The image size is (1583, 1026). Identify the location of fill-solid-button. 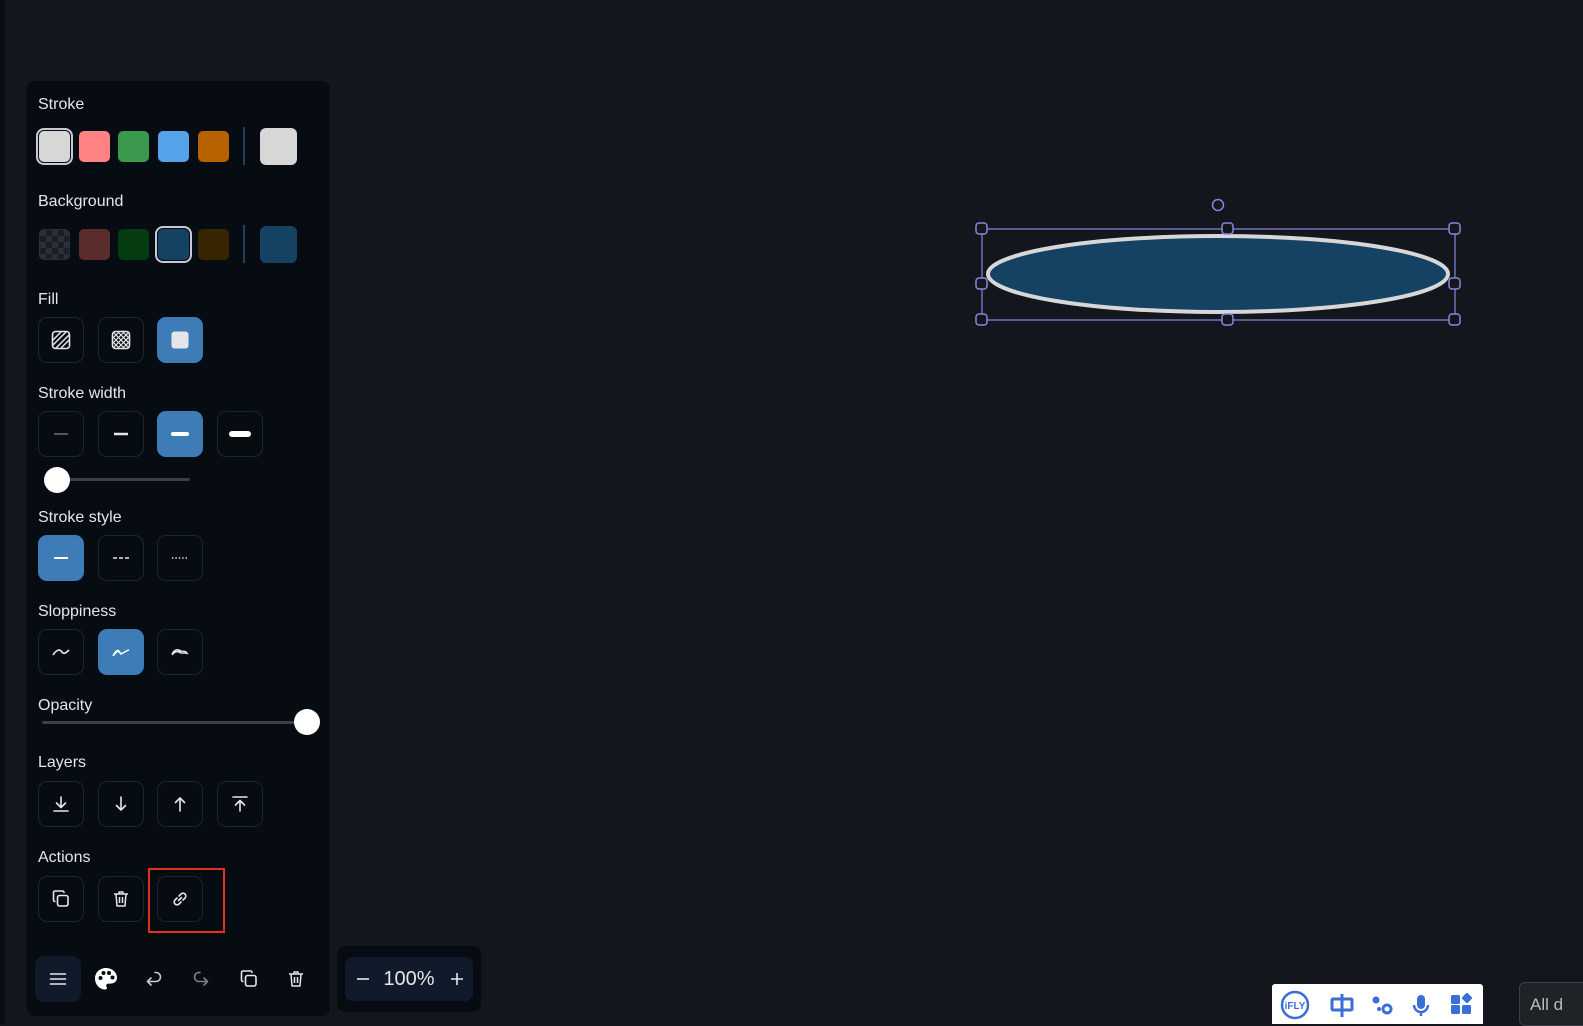
(180, 340).